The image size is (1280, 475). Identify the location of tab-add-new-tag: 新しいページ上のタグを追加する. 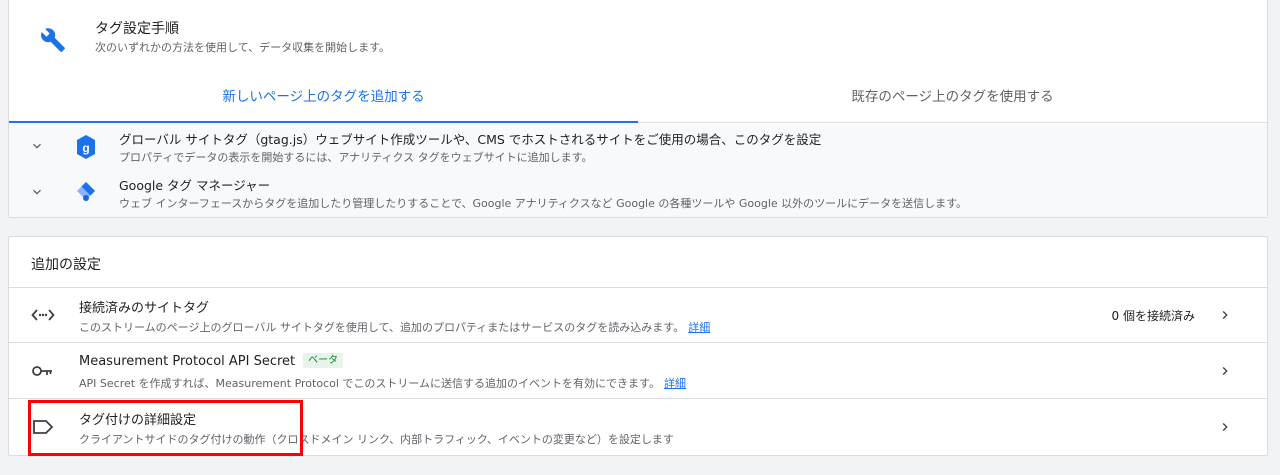
(323, 98).